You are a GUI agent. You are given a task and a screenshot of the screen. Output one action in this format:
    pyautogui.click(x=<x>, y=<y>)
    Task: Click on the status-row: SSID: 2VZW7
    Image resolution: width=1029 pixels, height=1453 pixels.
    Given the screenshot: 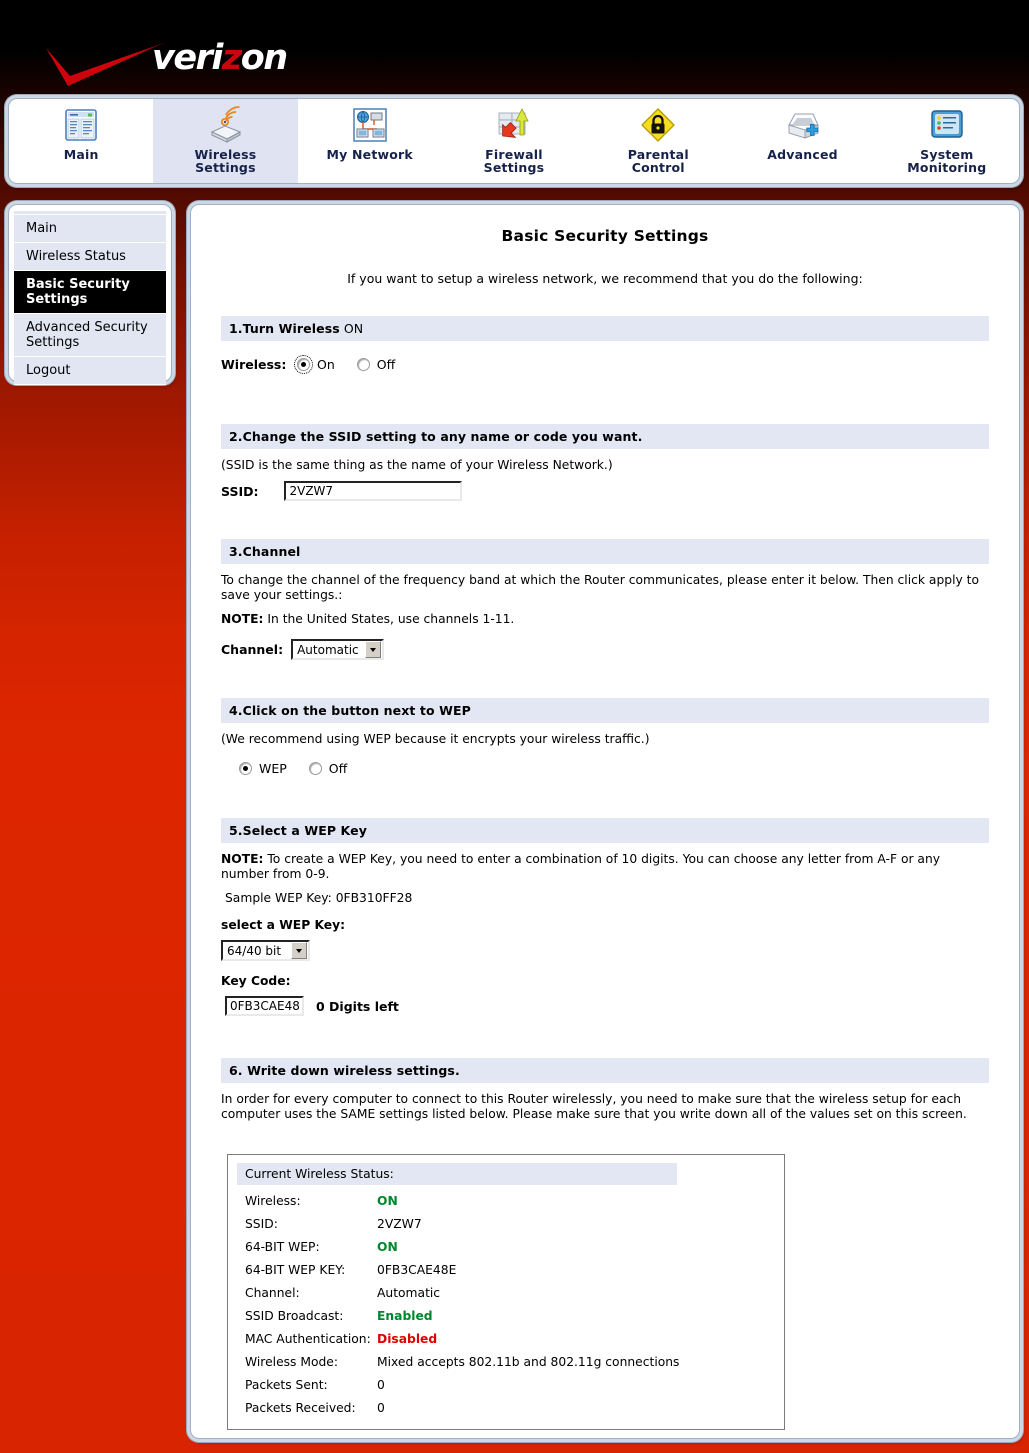 What is the action you would take?
    pyautogui.click(x=506, y=1224)
    